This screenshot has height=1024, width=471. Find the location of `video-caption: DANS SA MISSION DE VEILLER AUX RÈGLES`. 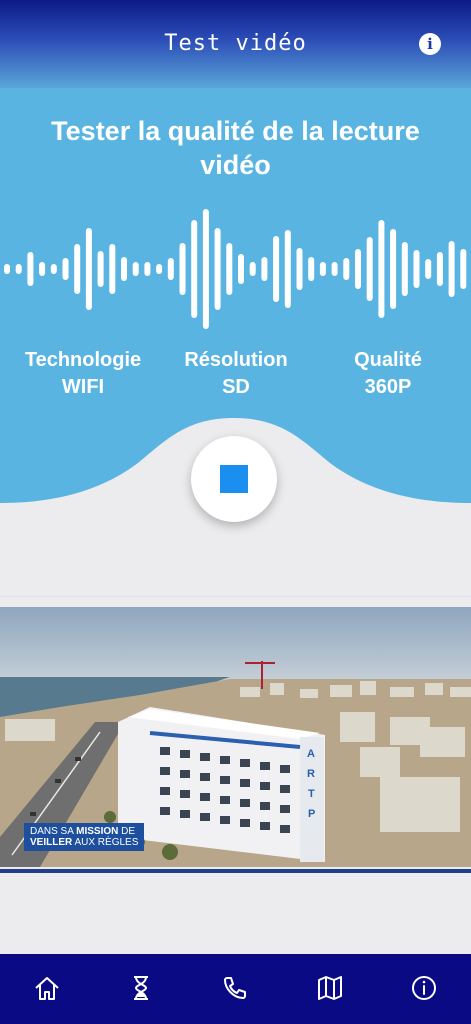

video-caption: DANS SA MISSION DE VEILLER AUX RÈGLES is located at coordinates (84, 837).